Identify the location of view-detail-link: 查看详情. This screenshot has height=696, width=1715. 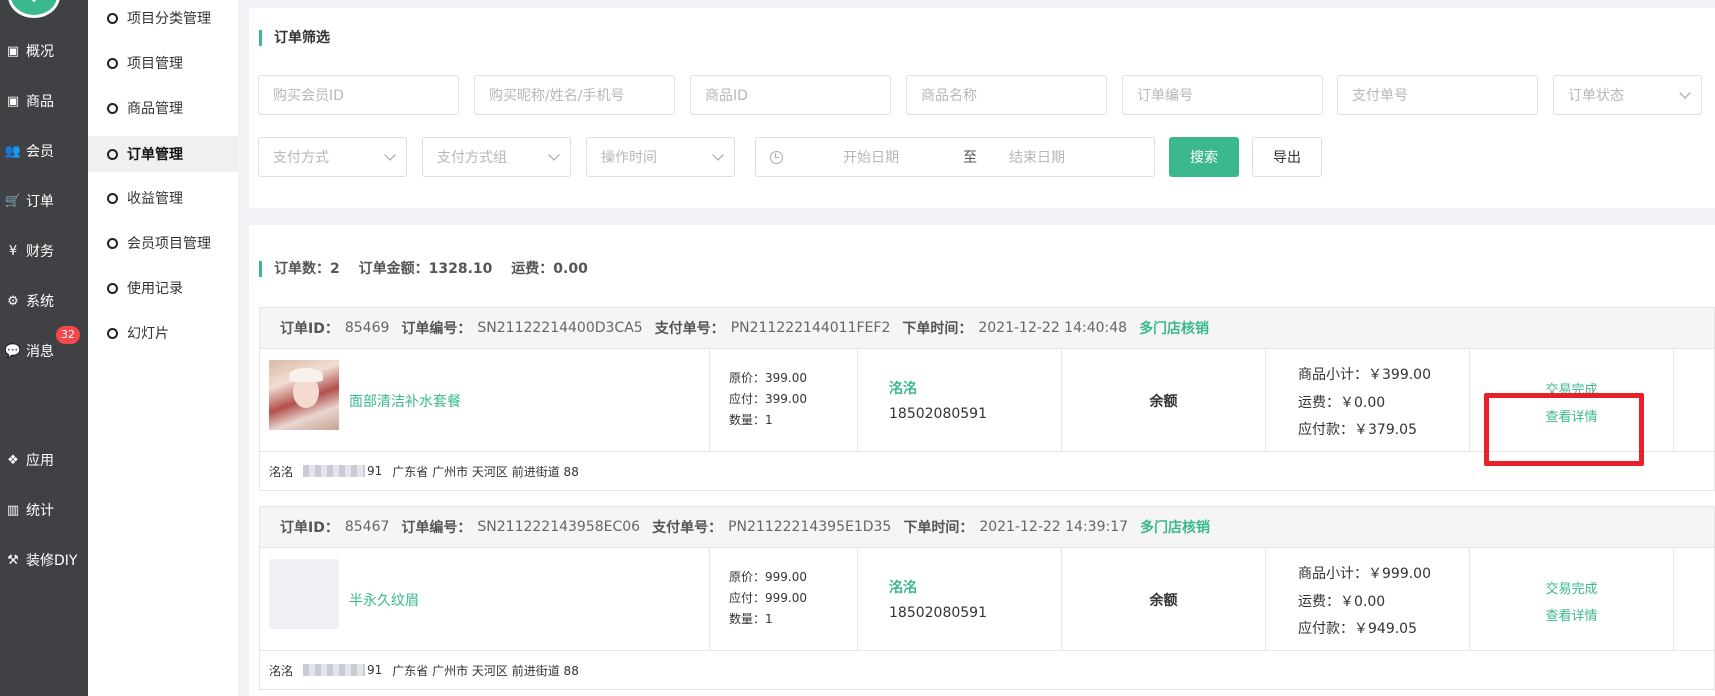
(1571, 616).